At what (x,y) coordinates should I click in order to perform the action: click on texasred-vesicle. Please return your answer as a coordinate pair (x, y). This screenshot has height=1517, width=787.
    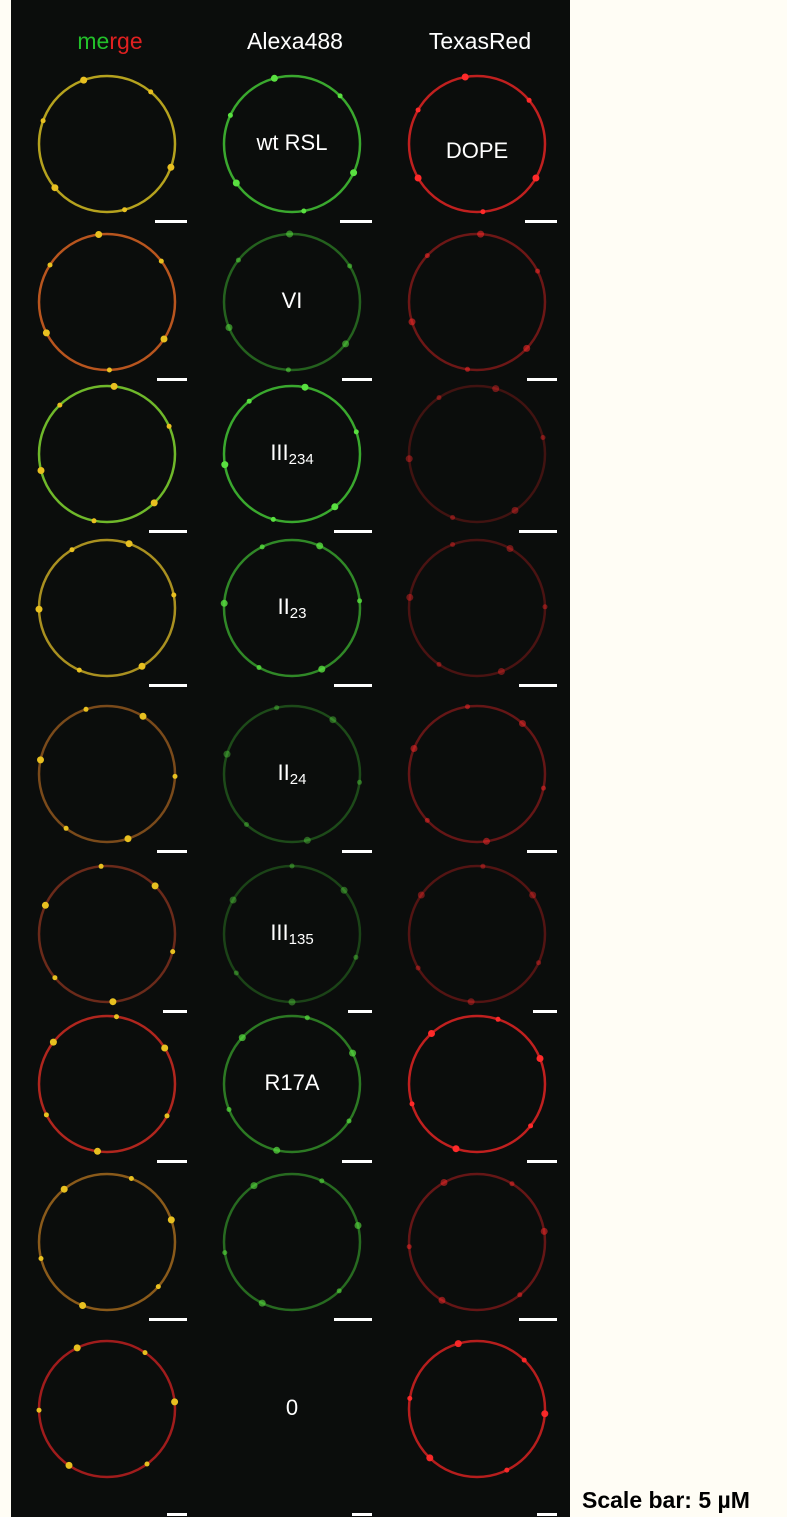
    Looking at the image, I should click on (485, 1248).